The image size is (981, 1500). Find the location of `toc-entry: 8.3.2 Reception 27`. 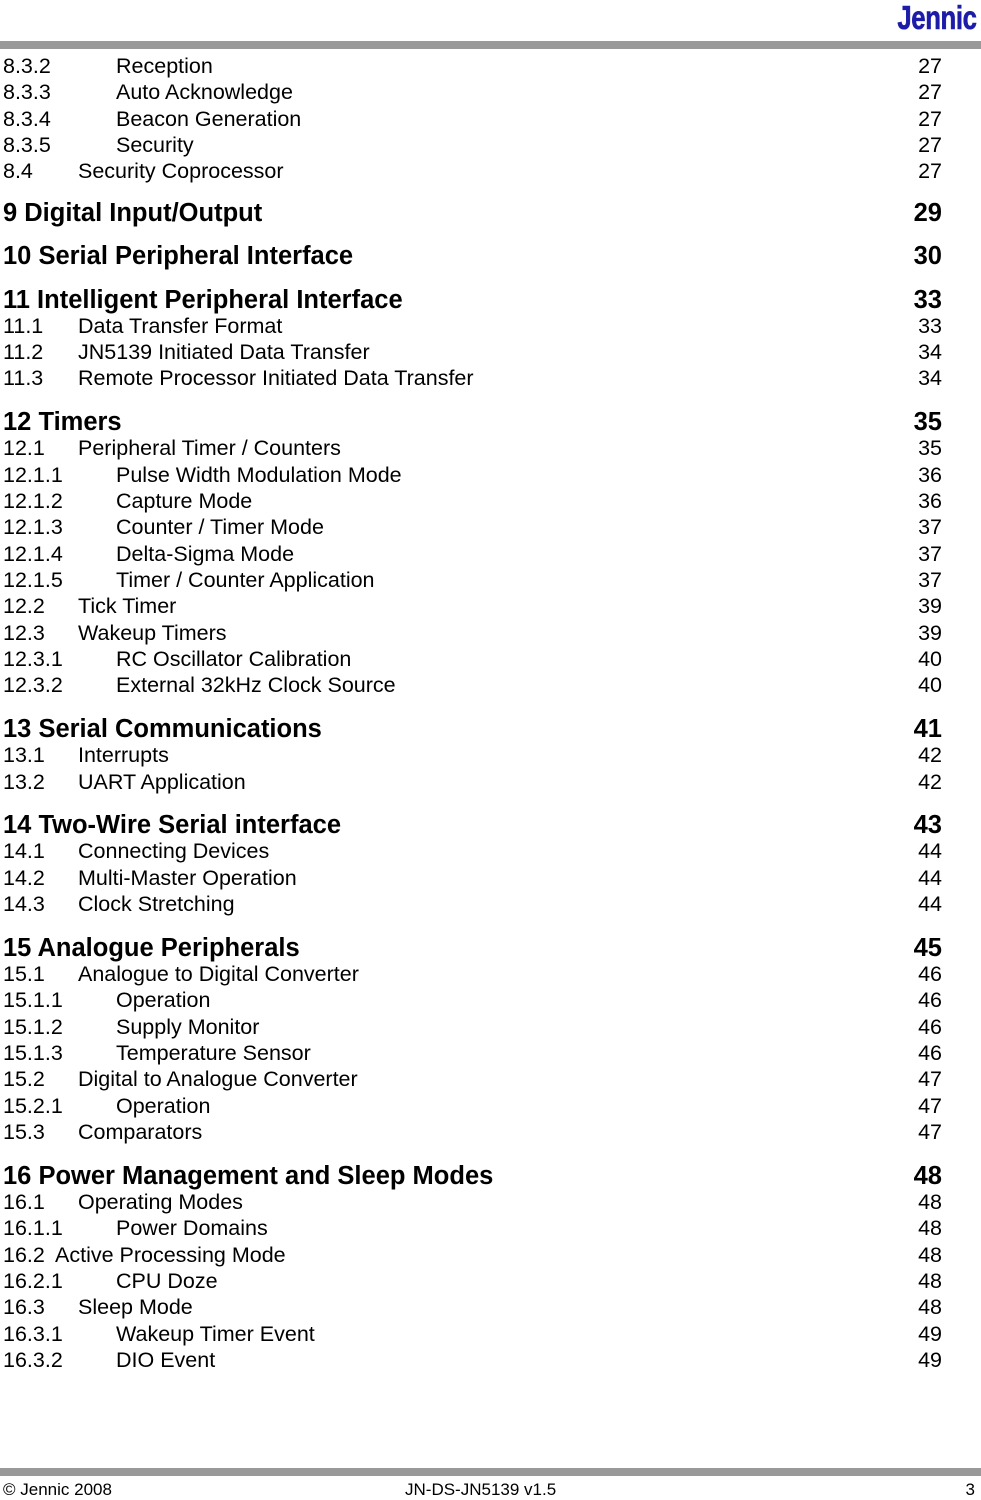

toc-entry: 8.3.2 Reception 27 is located at coordinates (472, 66).